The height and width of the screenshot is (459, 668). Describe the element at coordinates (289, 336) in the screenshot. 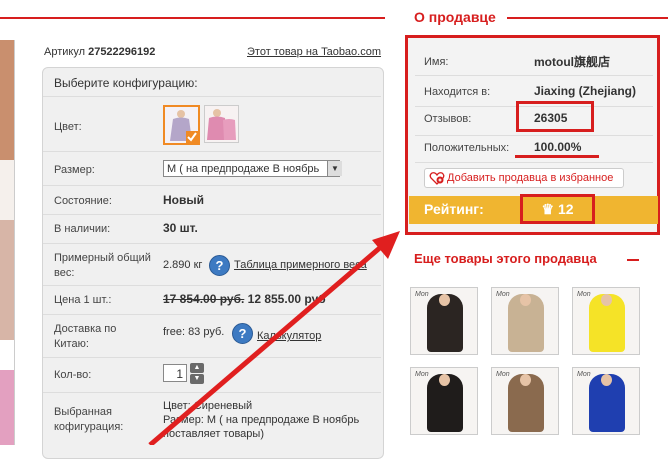

I see `calculator-link: Калькулятор` at that location.